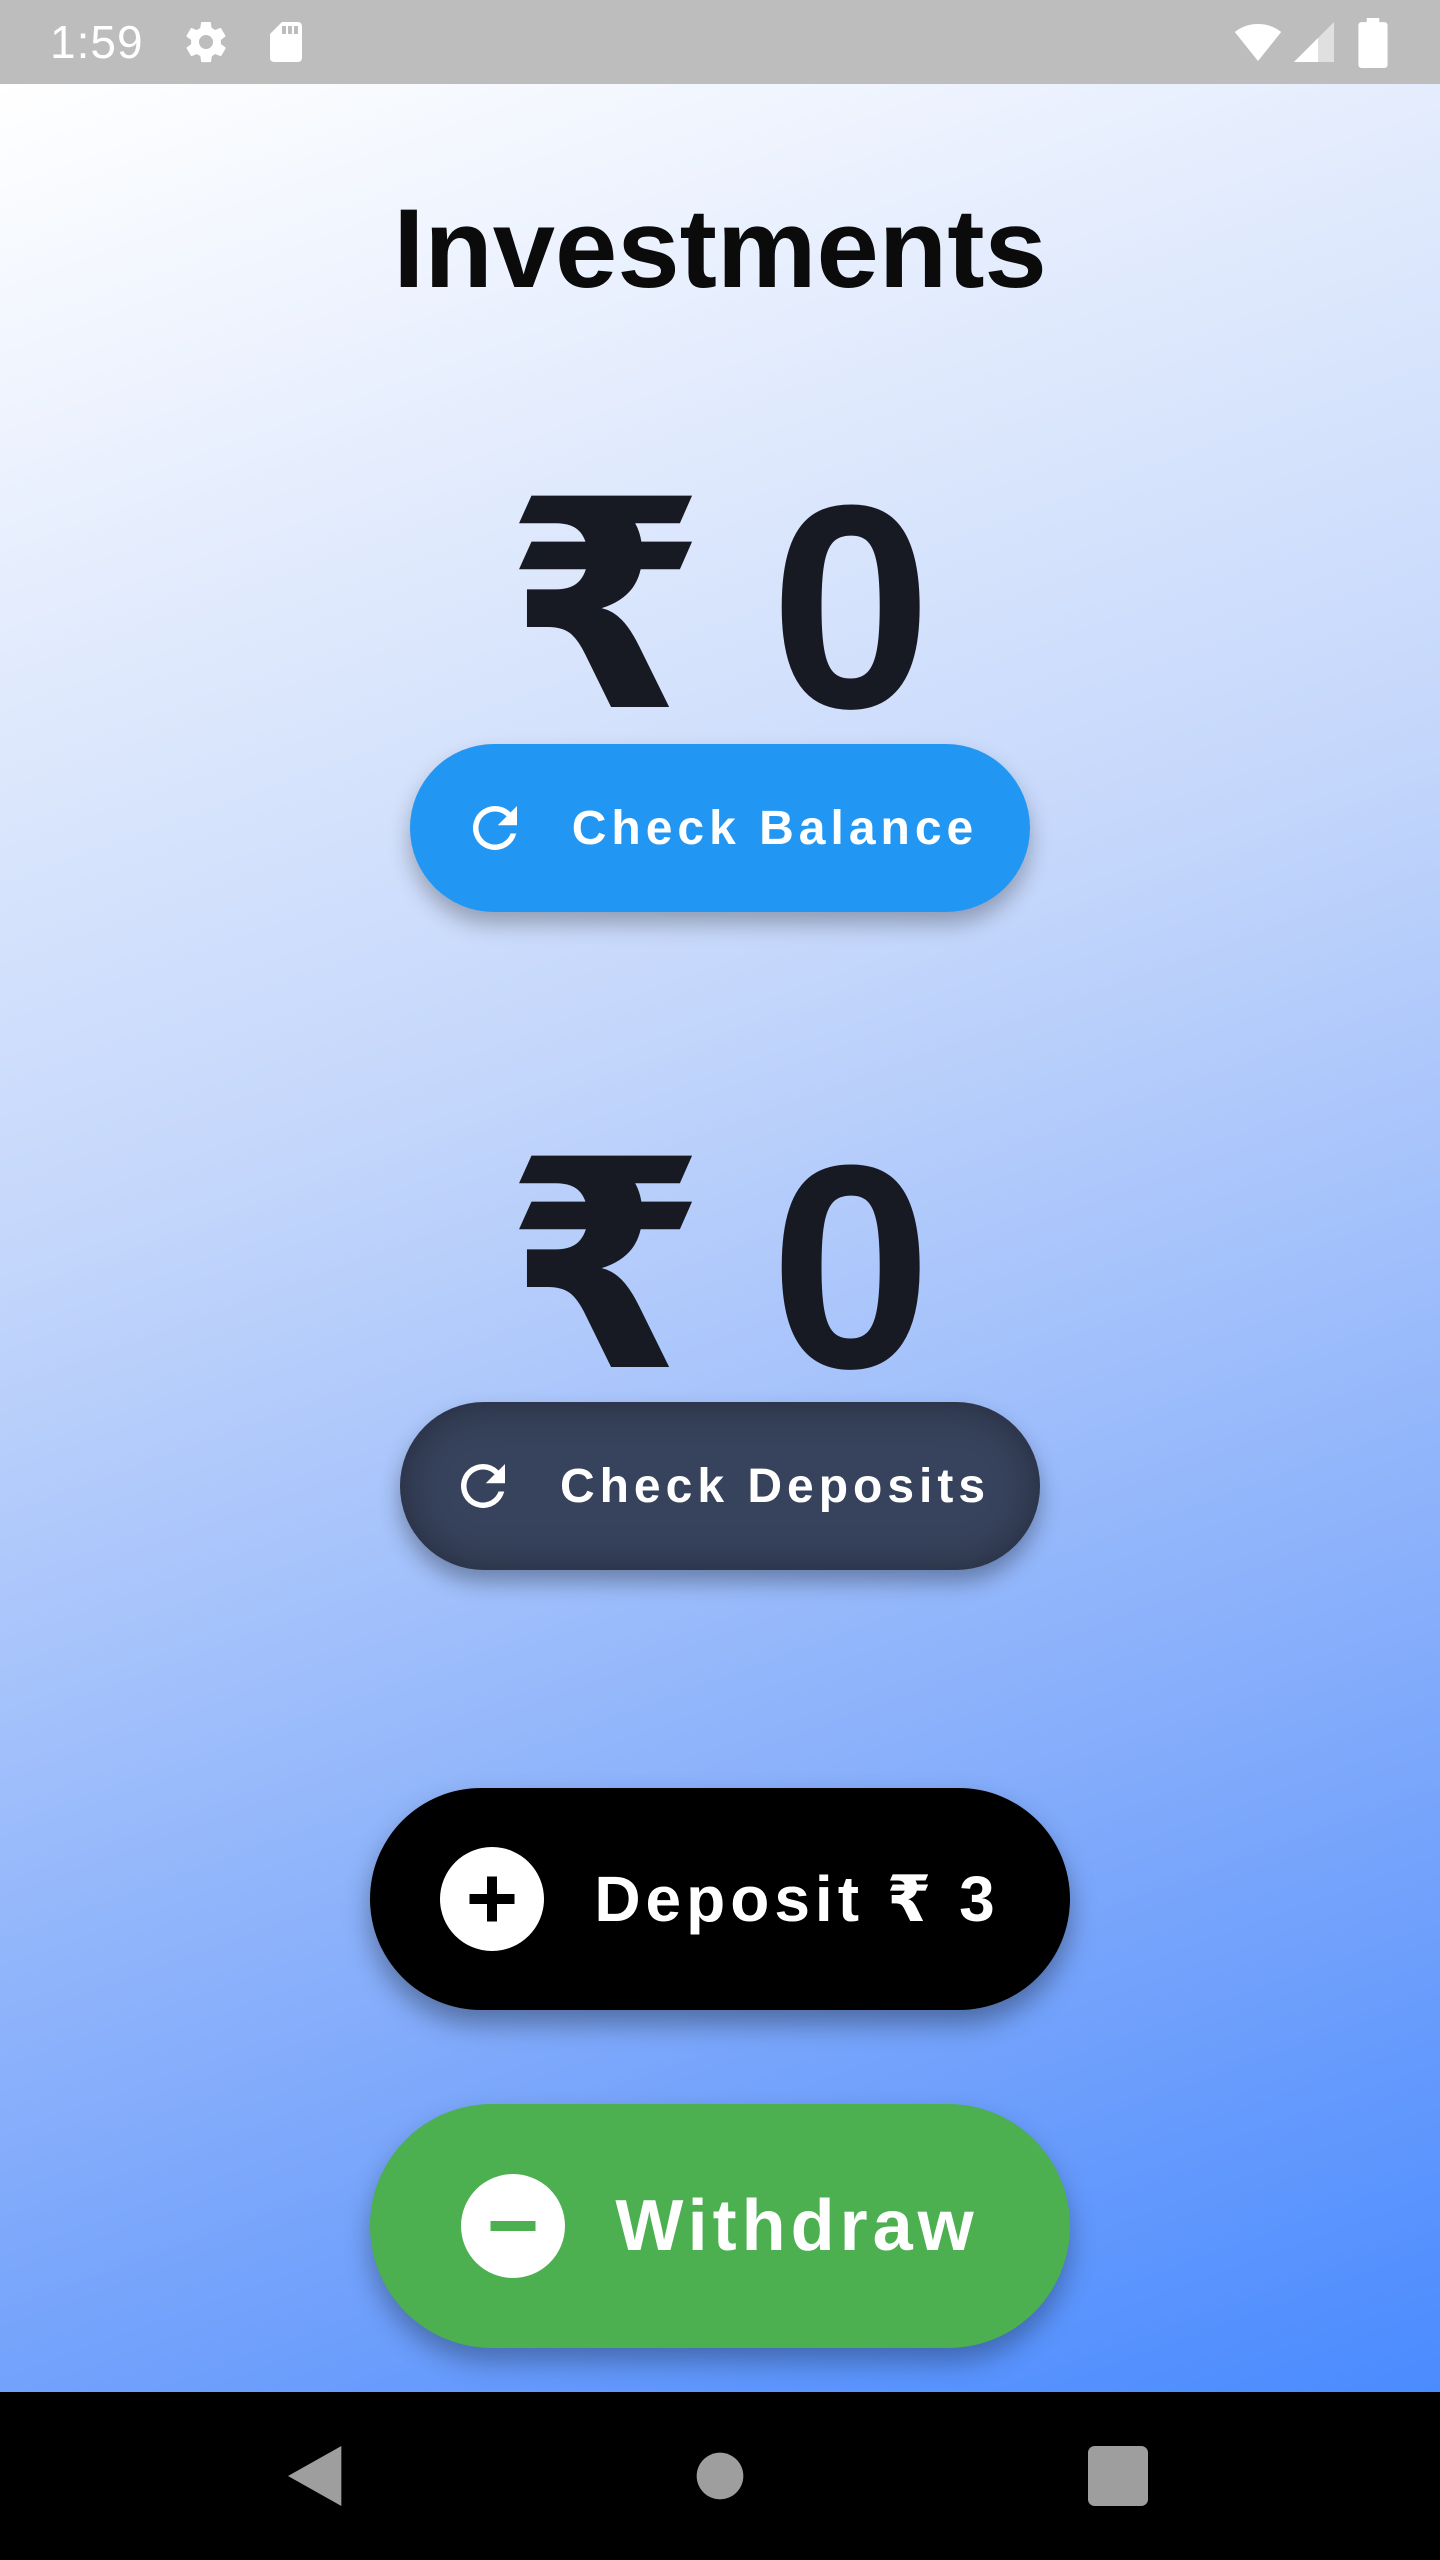 The image size is (1440, 2560). I want to click on deposits-value: 0, so click(853, 1267).